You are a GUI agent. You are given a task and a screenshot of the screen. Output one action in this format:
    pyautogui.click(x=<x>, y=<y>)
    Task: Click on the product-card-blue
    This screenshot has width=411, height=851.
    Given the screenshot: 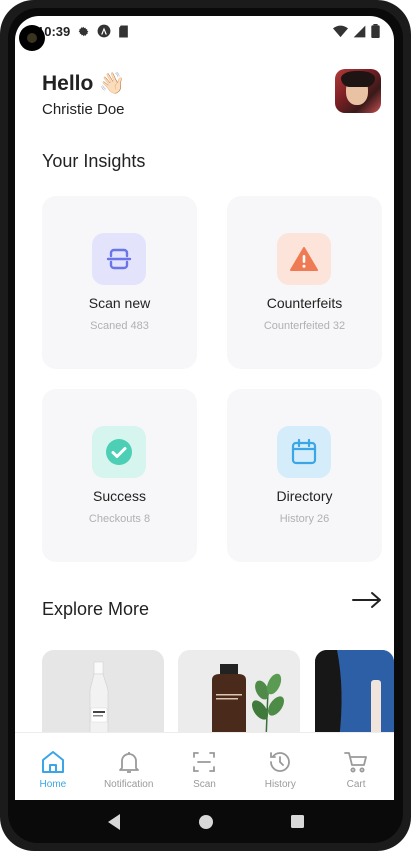 What is the action you would take?
    pyautogui.click(x=354, y=695)
    